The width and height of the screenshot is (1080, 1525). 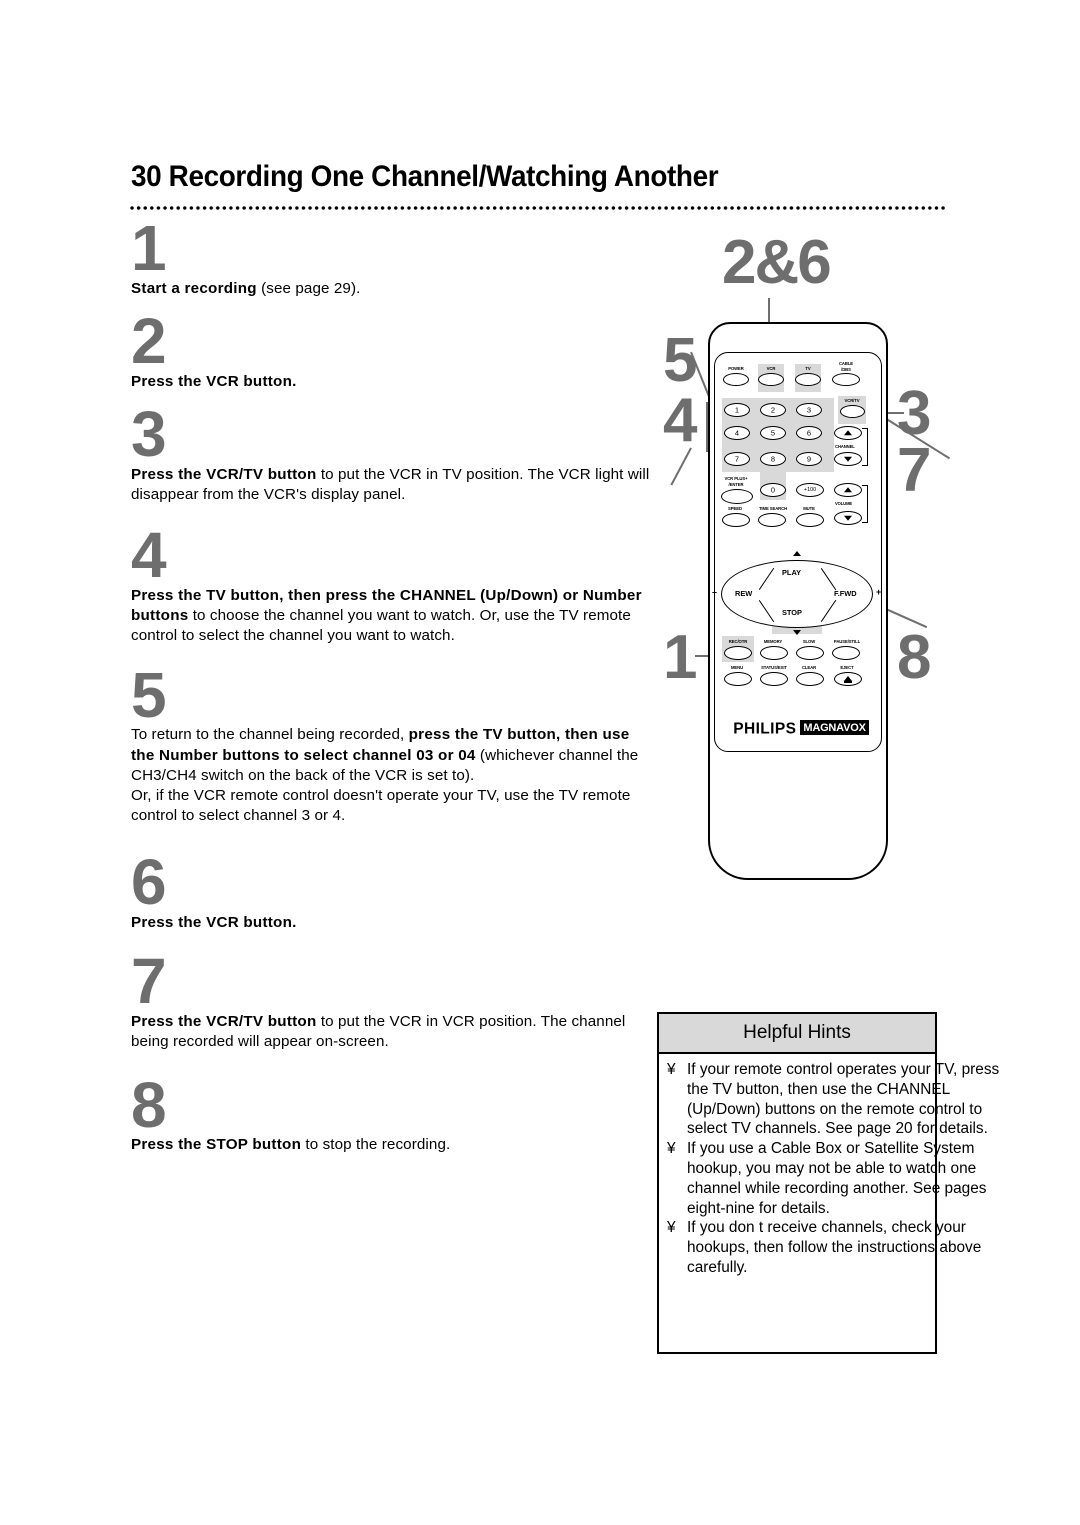 I want to click on cable-dbs-button, so click(x=846, y=379).